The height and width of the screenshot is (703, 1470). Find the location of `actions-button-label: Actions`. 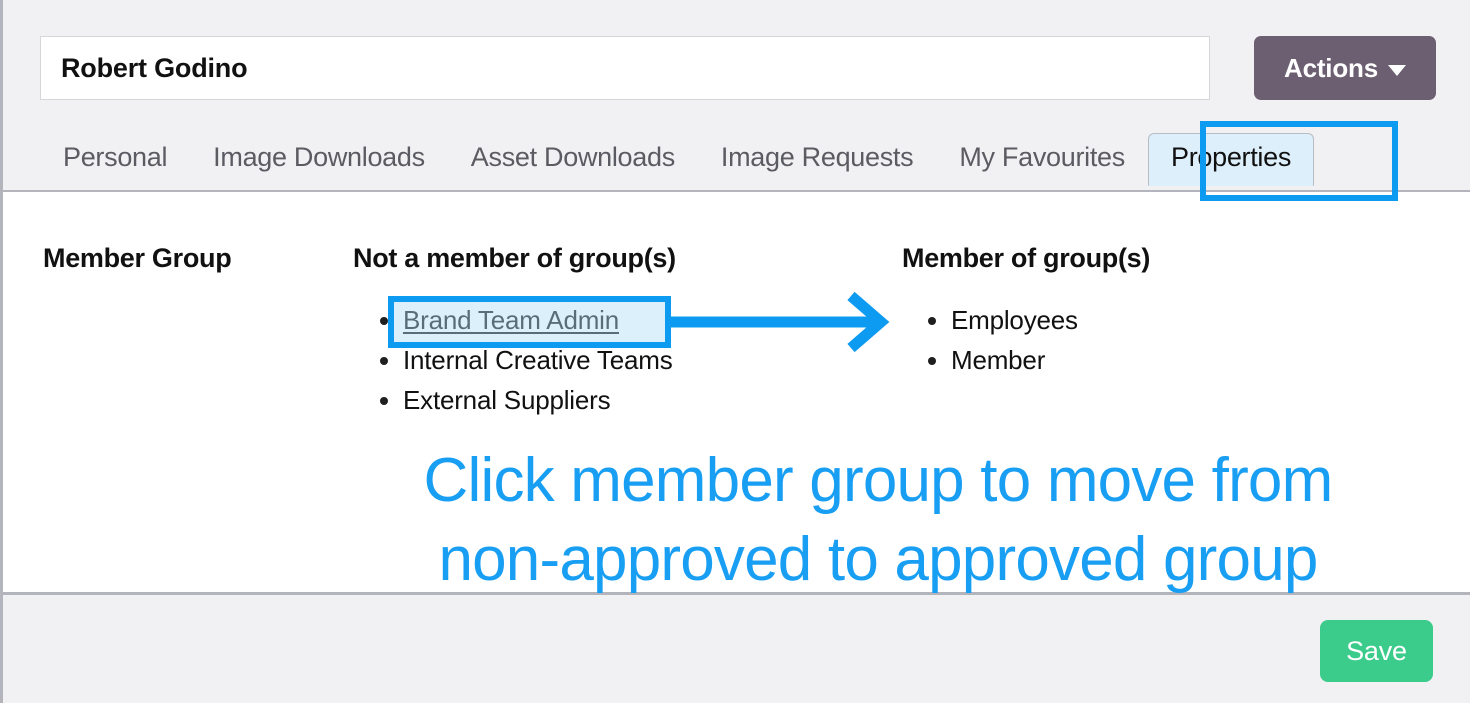

actions-button-label: Actions is located at coordinates (1331, 67).